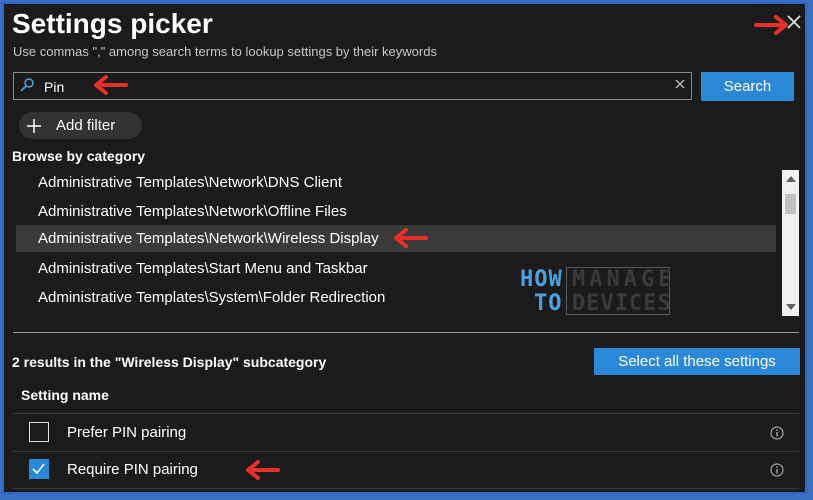 The width and height of the screenshot is (813, 500). I want to click on row-checkbox-checked, so click(39, 469).